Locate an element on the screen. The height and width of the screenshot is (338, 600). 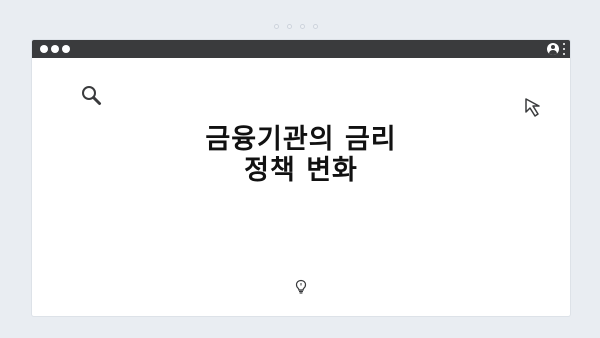
titlebar-actions is located at coordinates (556, 49).